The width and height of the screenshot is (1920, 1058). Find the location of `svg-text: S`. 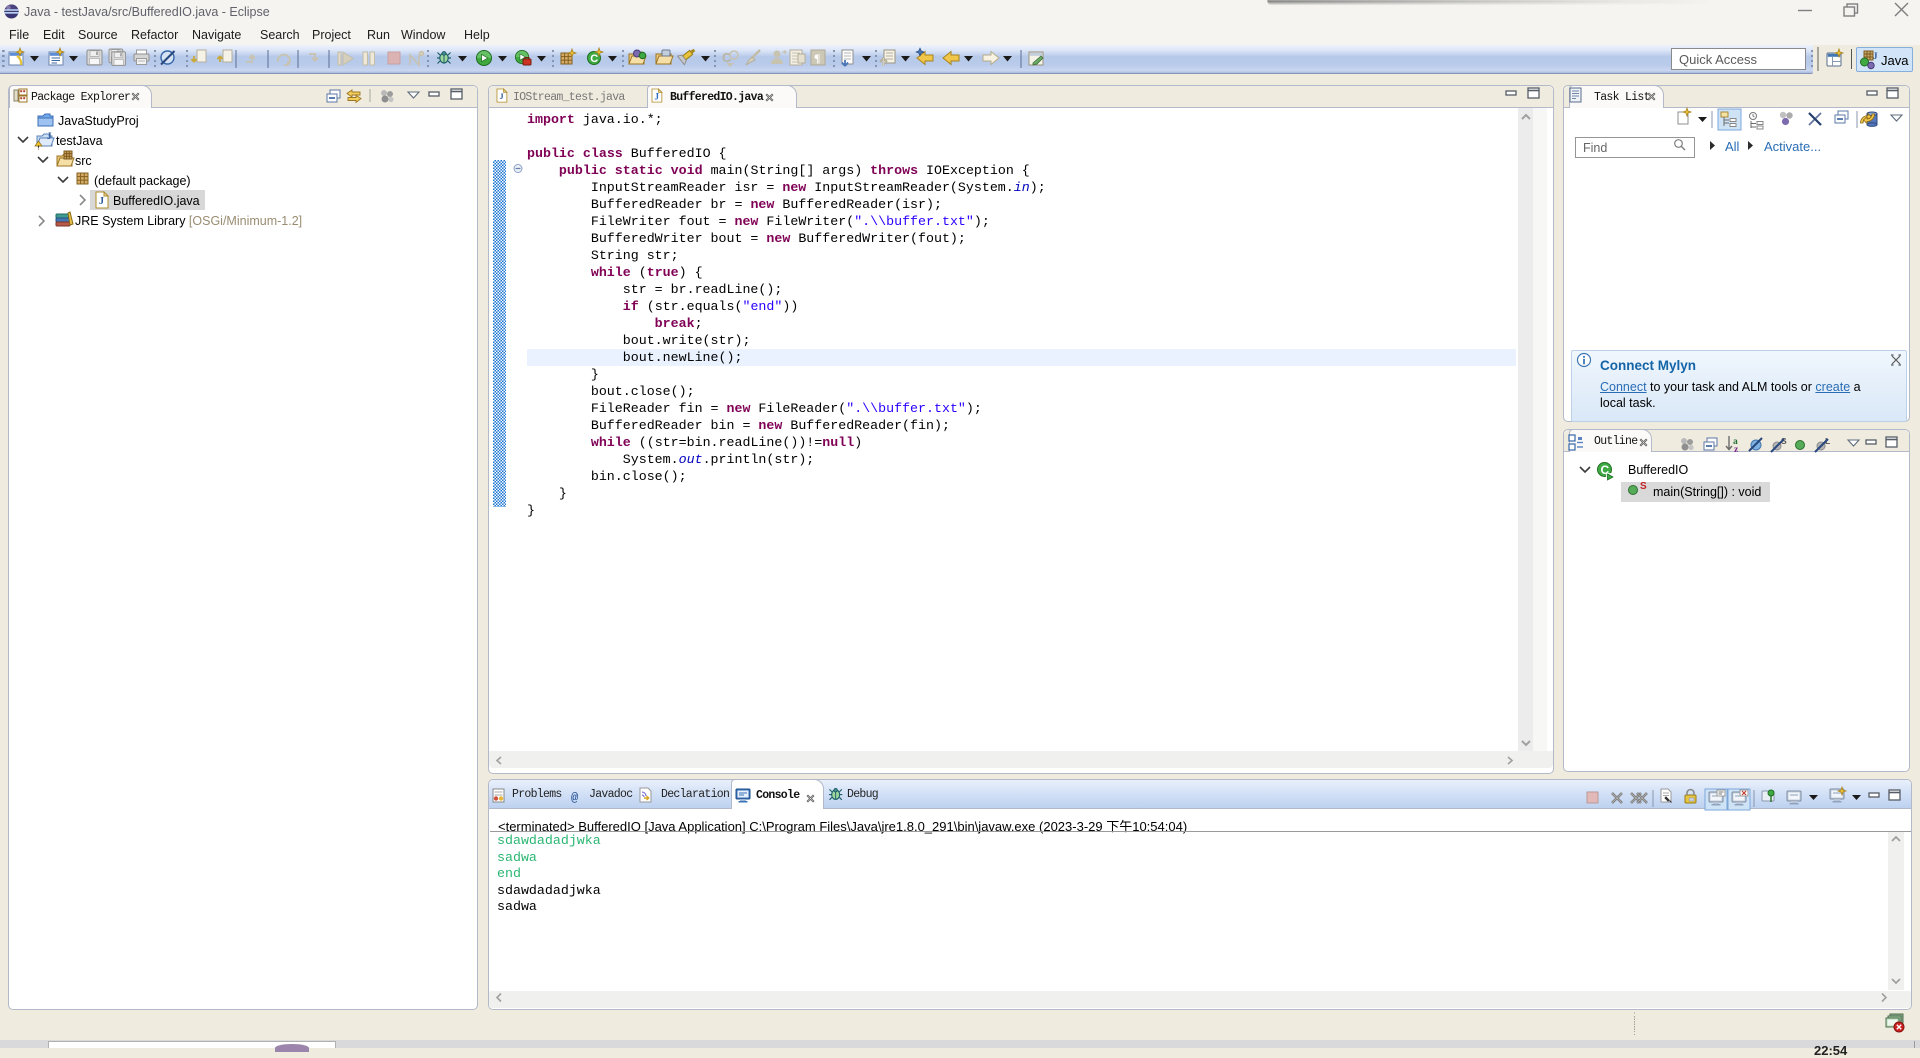

svg-text: S is located at coordinates (1643, 486).